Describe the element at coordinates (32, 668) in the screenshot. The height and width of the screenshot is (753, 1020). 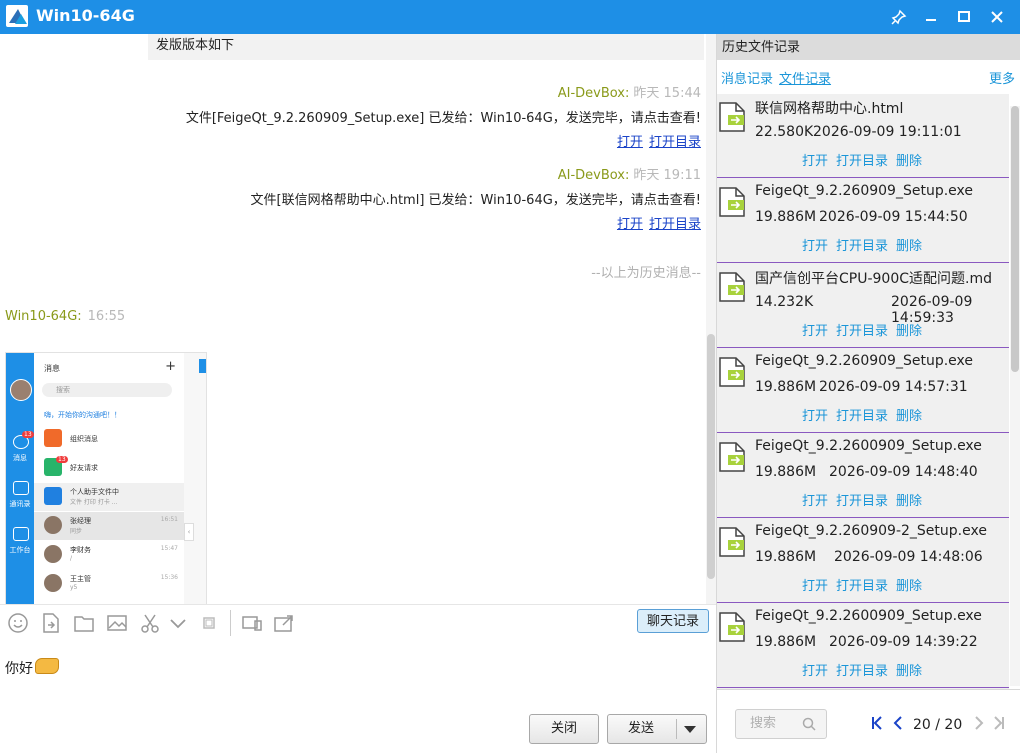
I see `message-input: 你好` at that location.